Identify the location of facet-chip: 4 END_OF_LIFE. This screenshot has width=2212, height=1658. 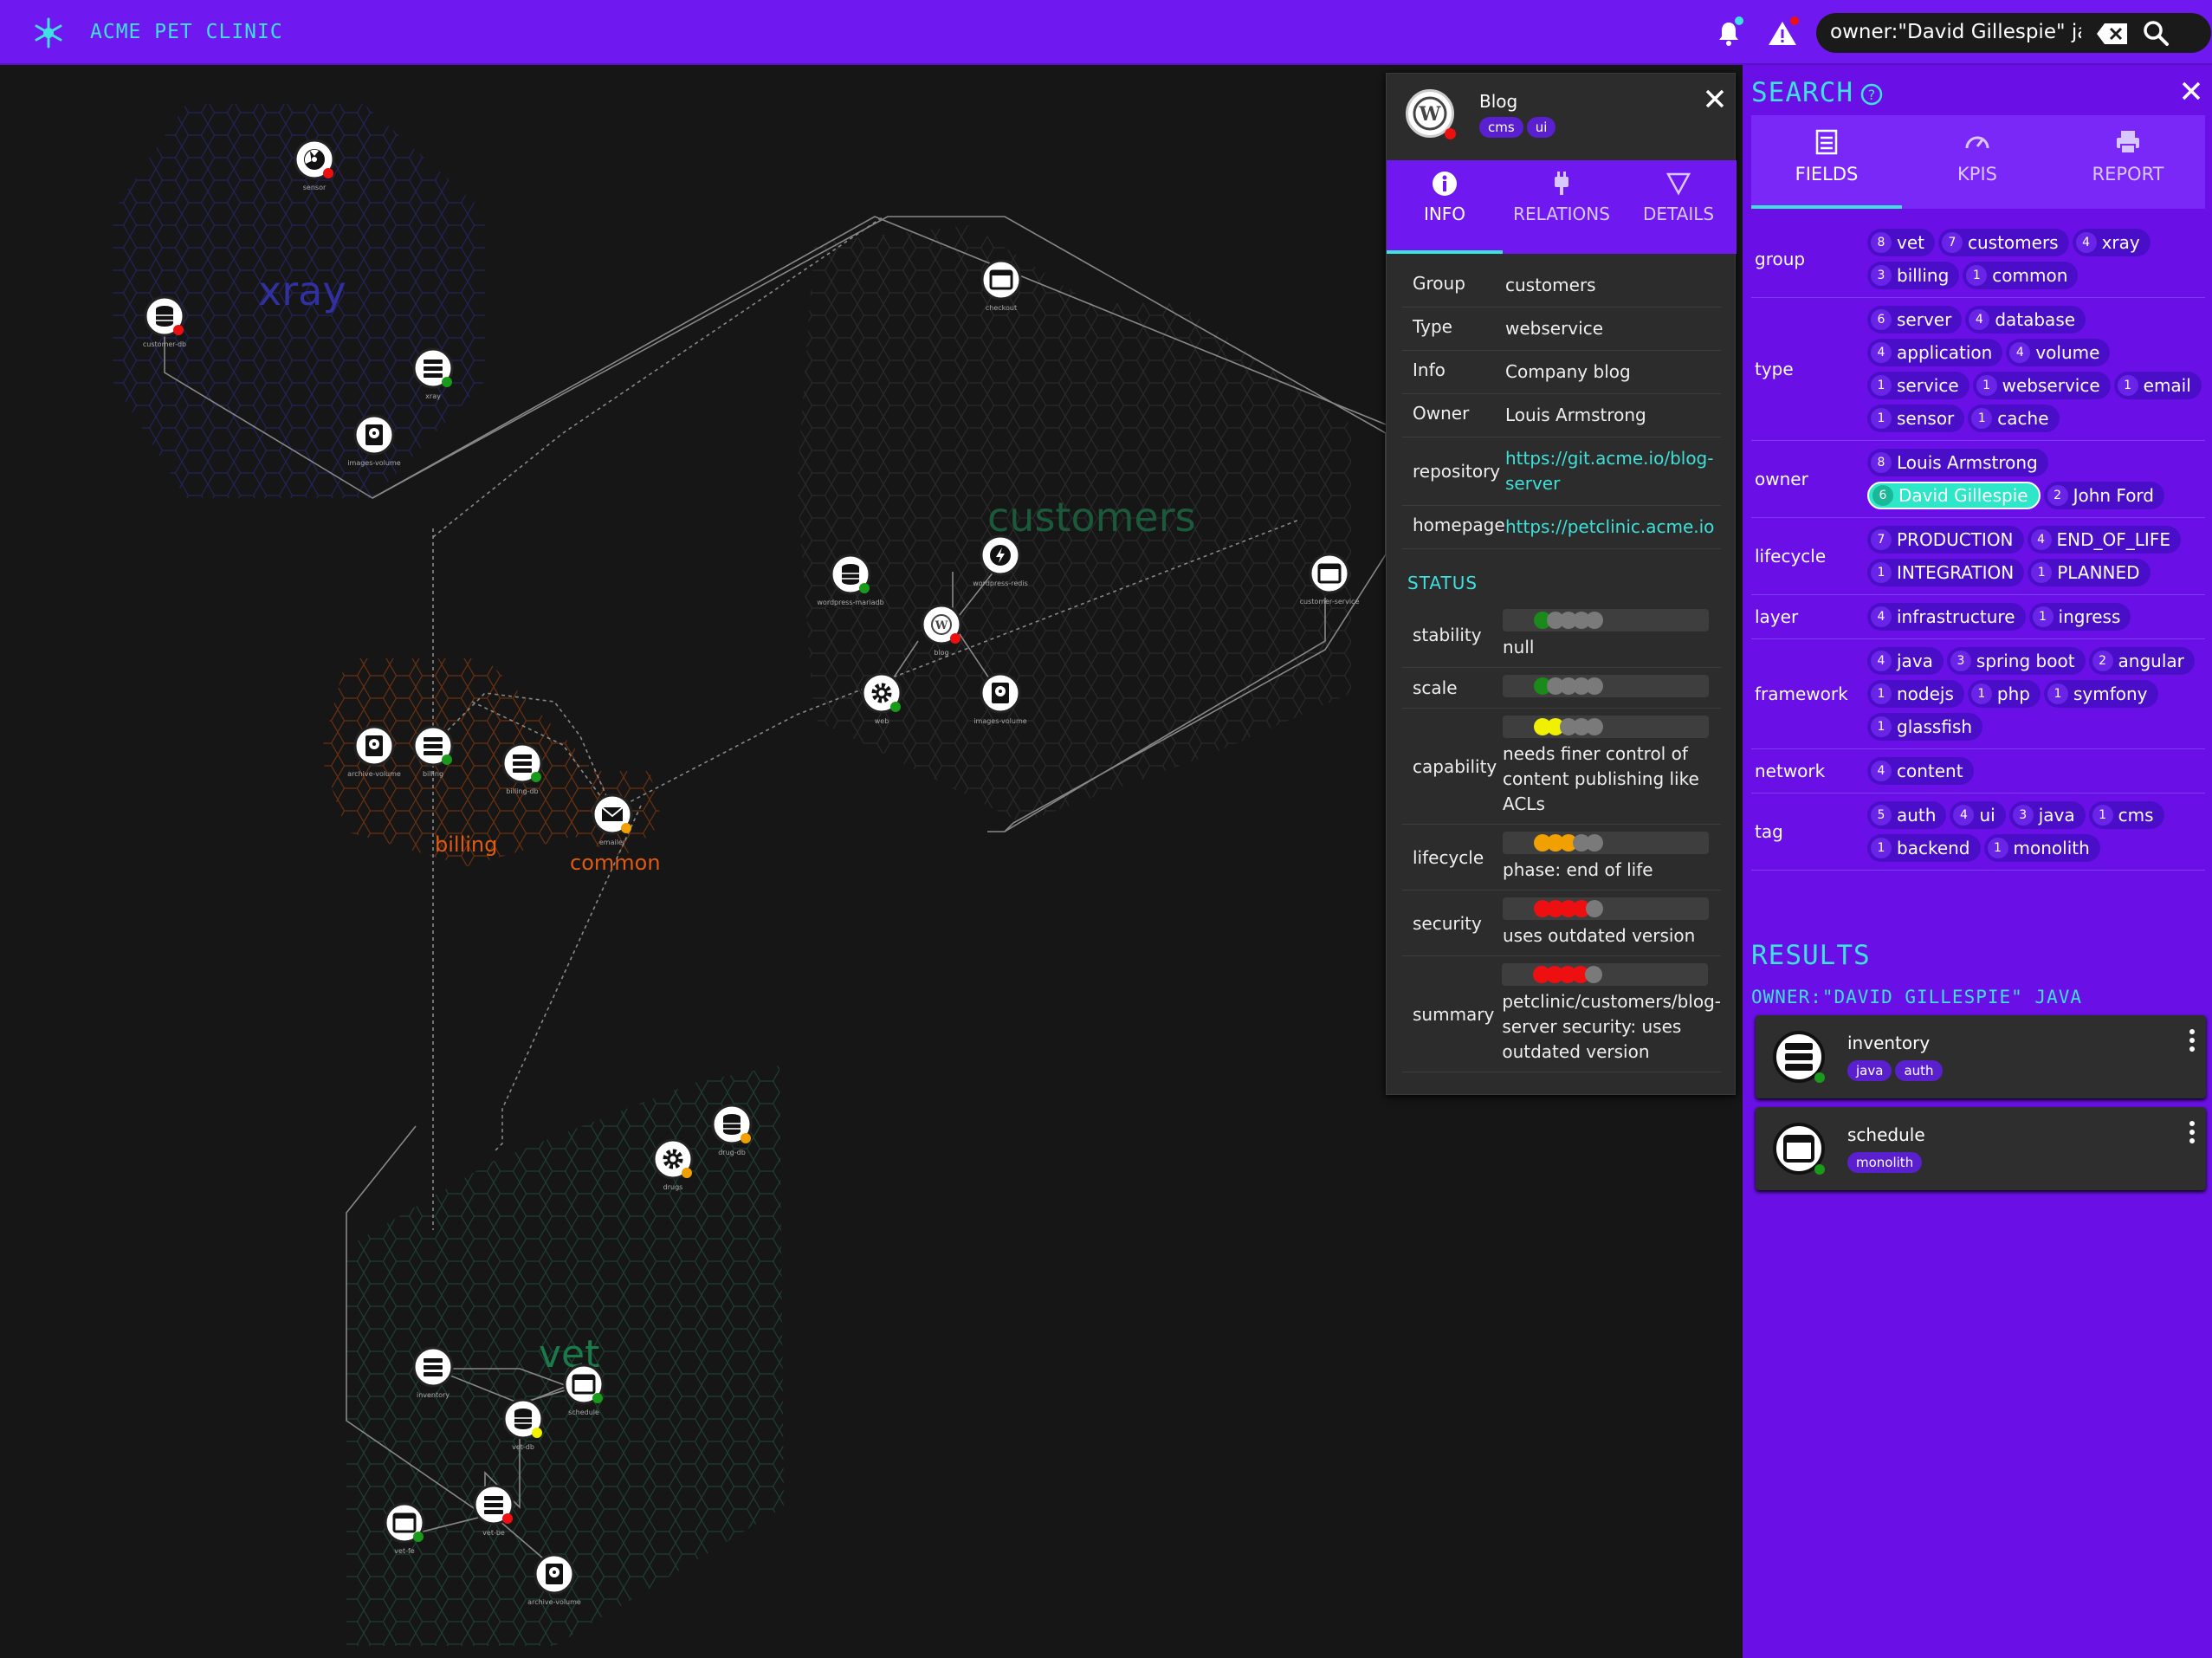
(2104, 540).